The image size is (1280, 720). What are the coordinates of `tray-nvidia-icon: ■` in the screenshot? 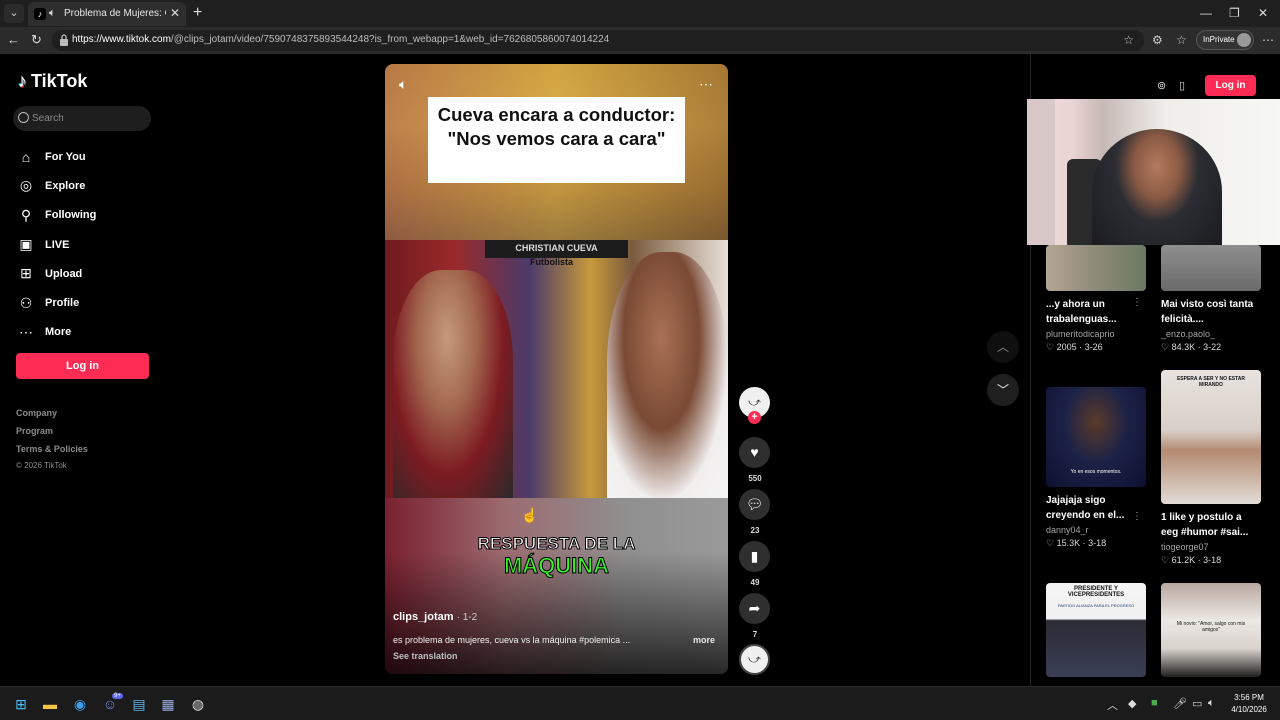 It's located at (1154, 703).